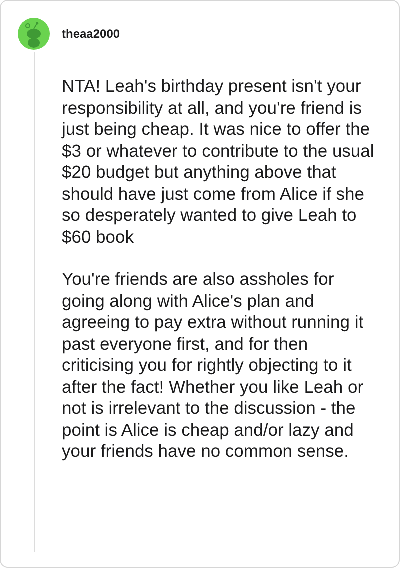 The height and width of the screenshot is (568, 400). I want to click on username: theaa2000, so click(220, 34).